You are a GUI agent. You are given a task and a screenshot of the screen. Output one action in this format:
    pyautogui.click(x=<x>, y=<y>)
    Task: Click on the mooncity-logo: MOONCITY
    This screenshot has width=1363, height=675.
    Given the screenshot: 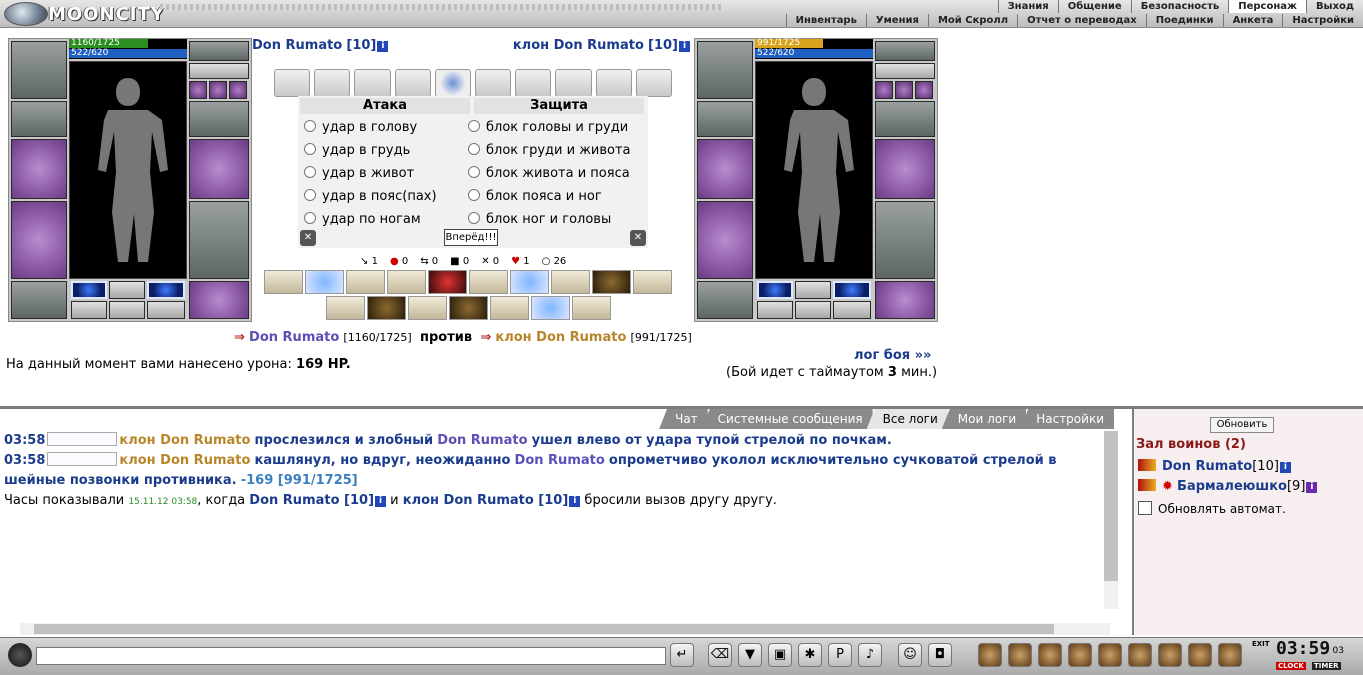 What is the action you would take?
    pyautogui.click(x=84, y=14)
    